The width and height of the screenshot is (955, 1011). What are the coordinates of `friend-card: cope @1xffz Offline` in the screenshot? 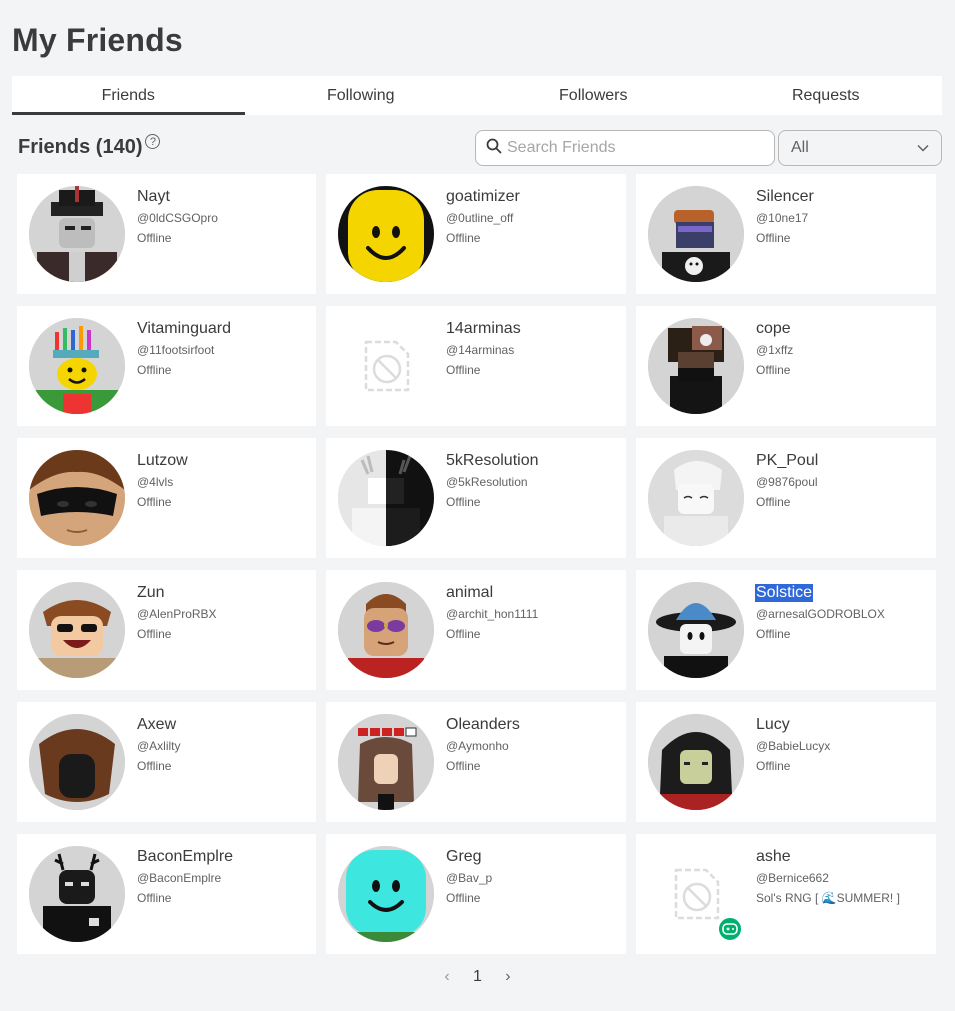 It's located at (786, 366).